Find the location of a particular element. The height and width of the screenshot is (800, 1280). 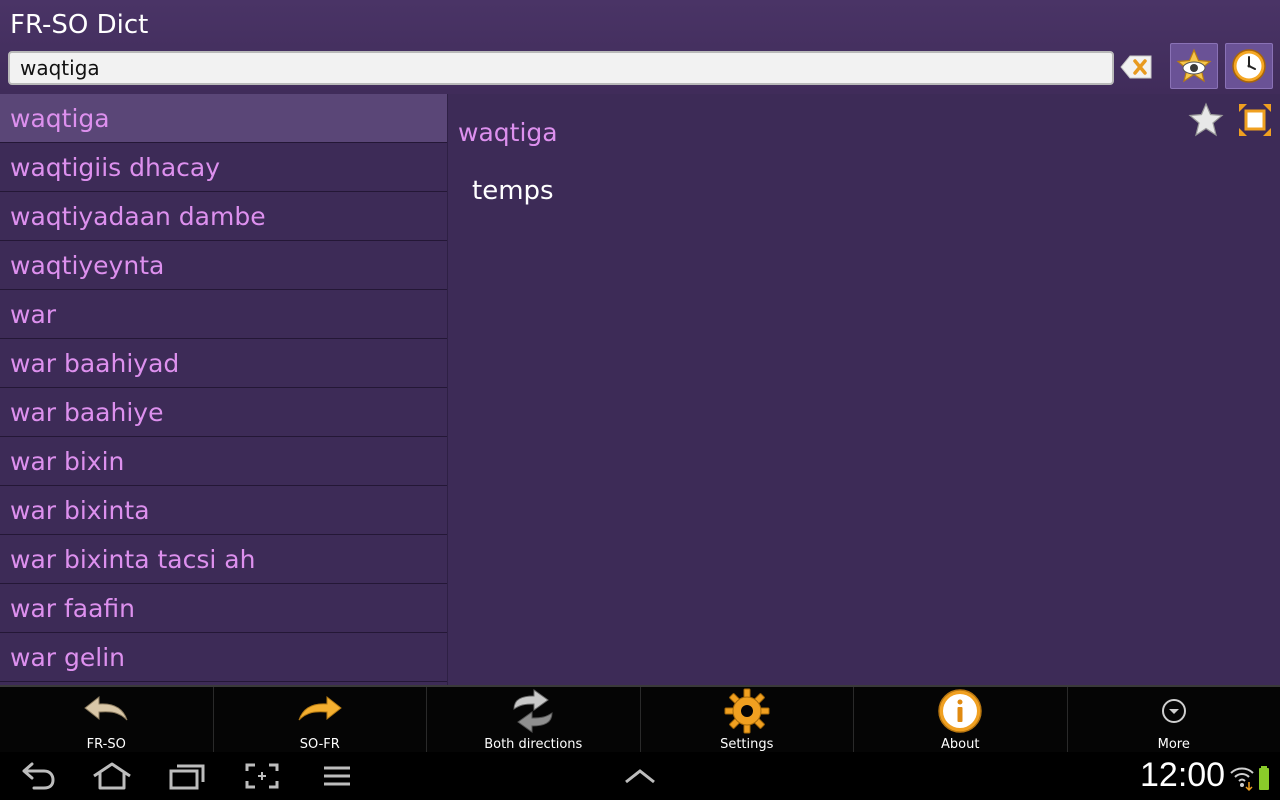

app-title: FR-SO Dict is located at coordinates (79, 25).